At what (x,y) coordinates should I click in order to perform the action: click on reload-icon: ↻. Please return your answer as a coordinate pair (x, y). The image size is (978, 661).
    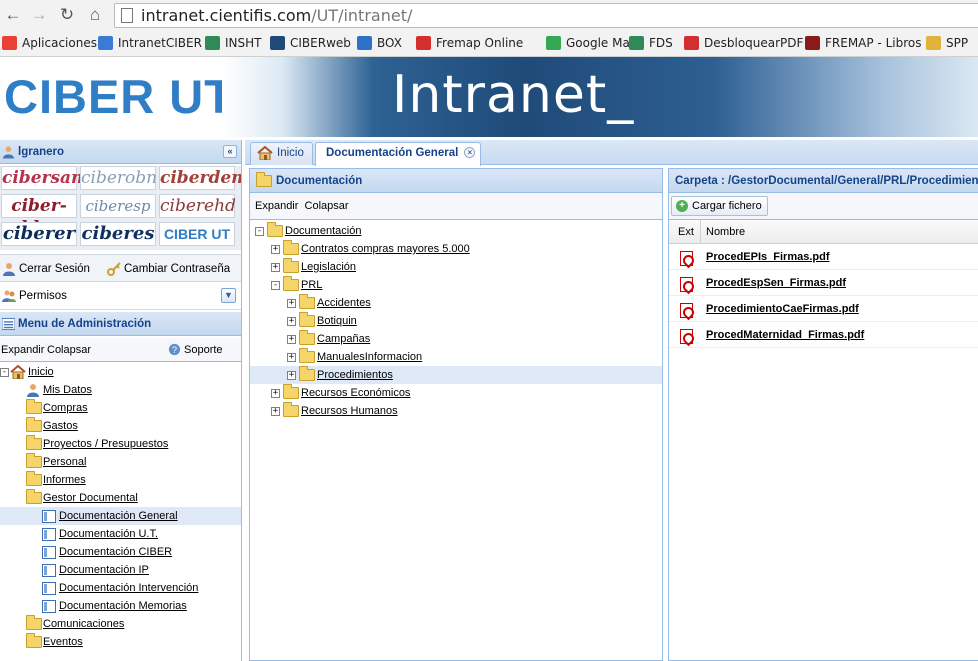
    Looking at the image, I should click on (67, 15).